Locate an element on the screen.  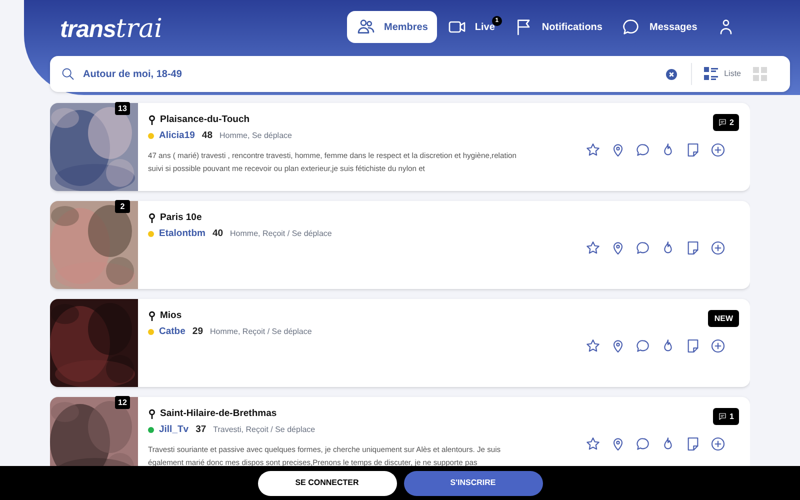
username-link: Alicia19 is located at coordinates (177, 136).